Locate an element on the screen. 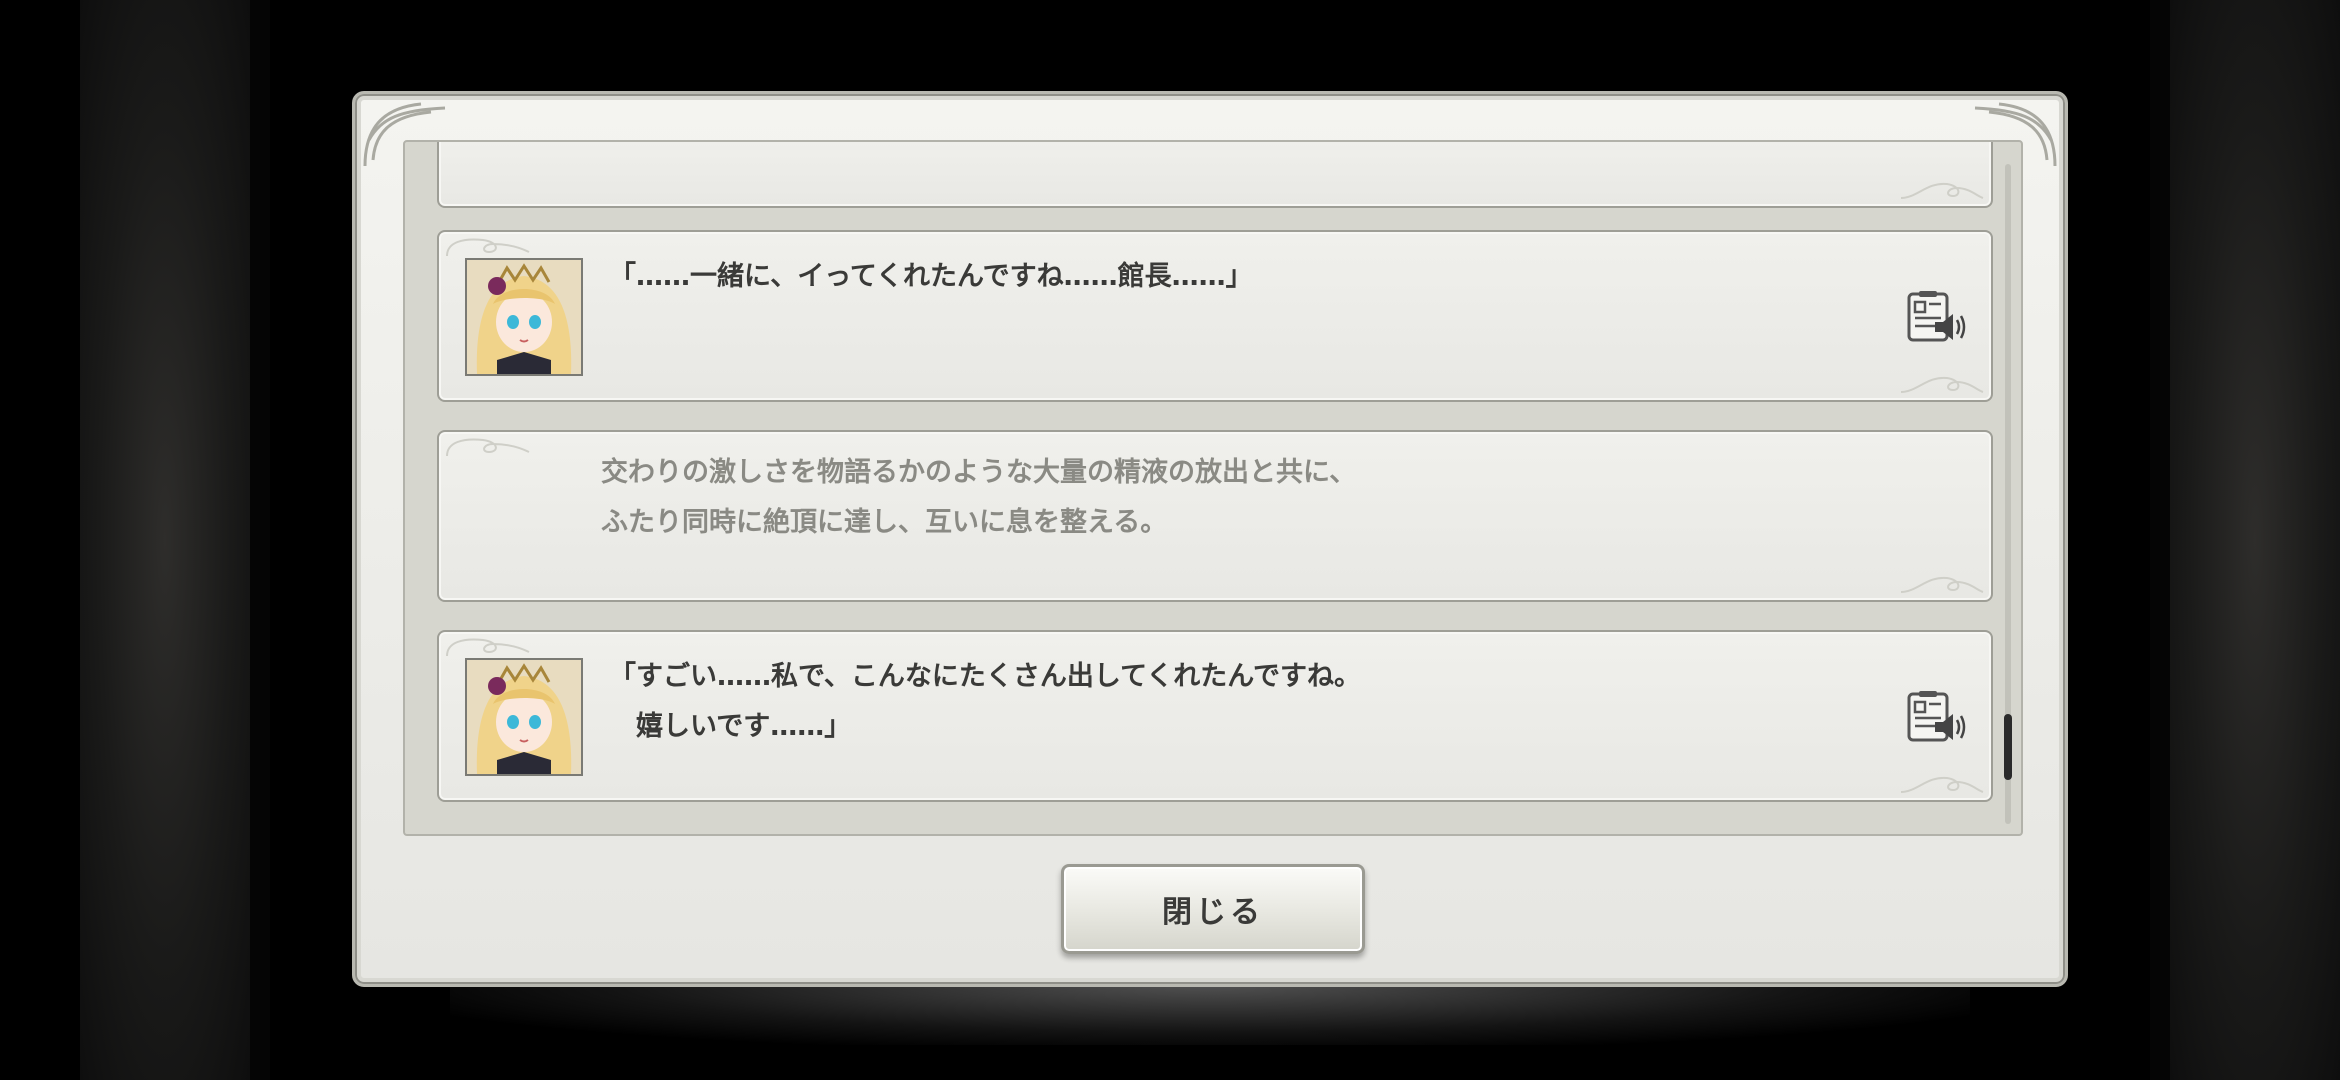 The image size is (2340, 1080). dialogue-text: 「……一緒に、イってくれたんですね……館長……」 is located at coordinates (931, 276).